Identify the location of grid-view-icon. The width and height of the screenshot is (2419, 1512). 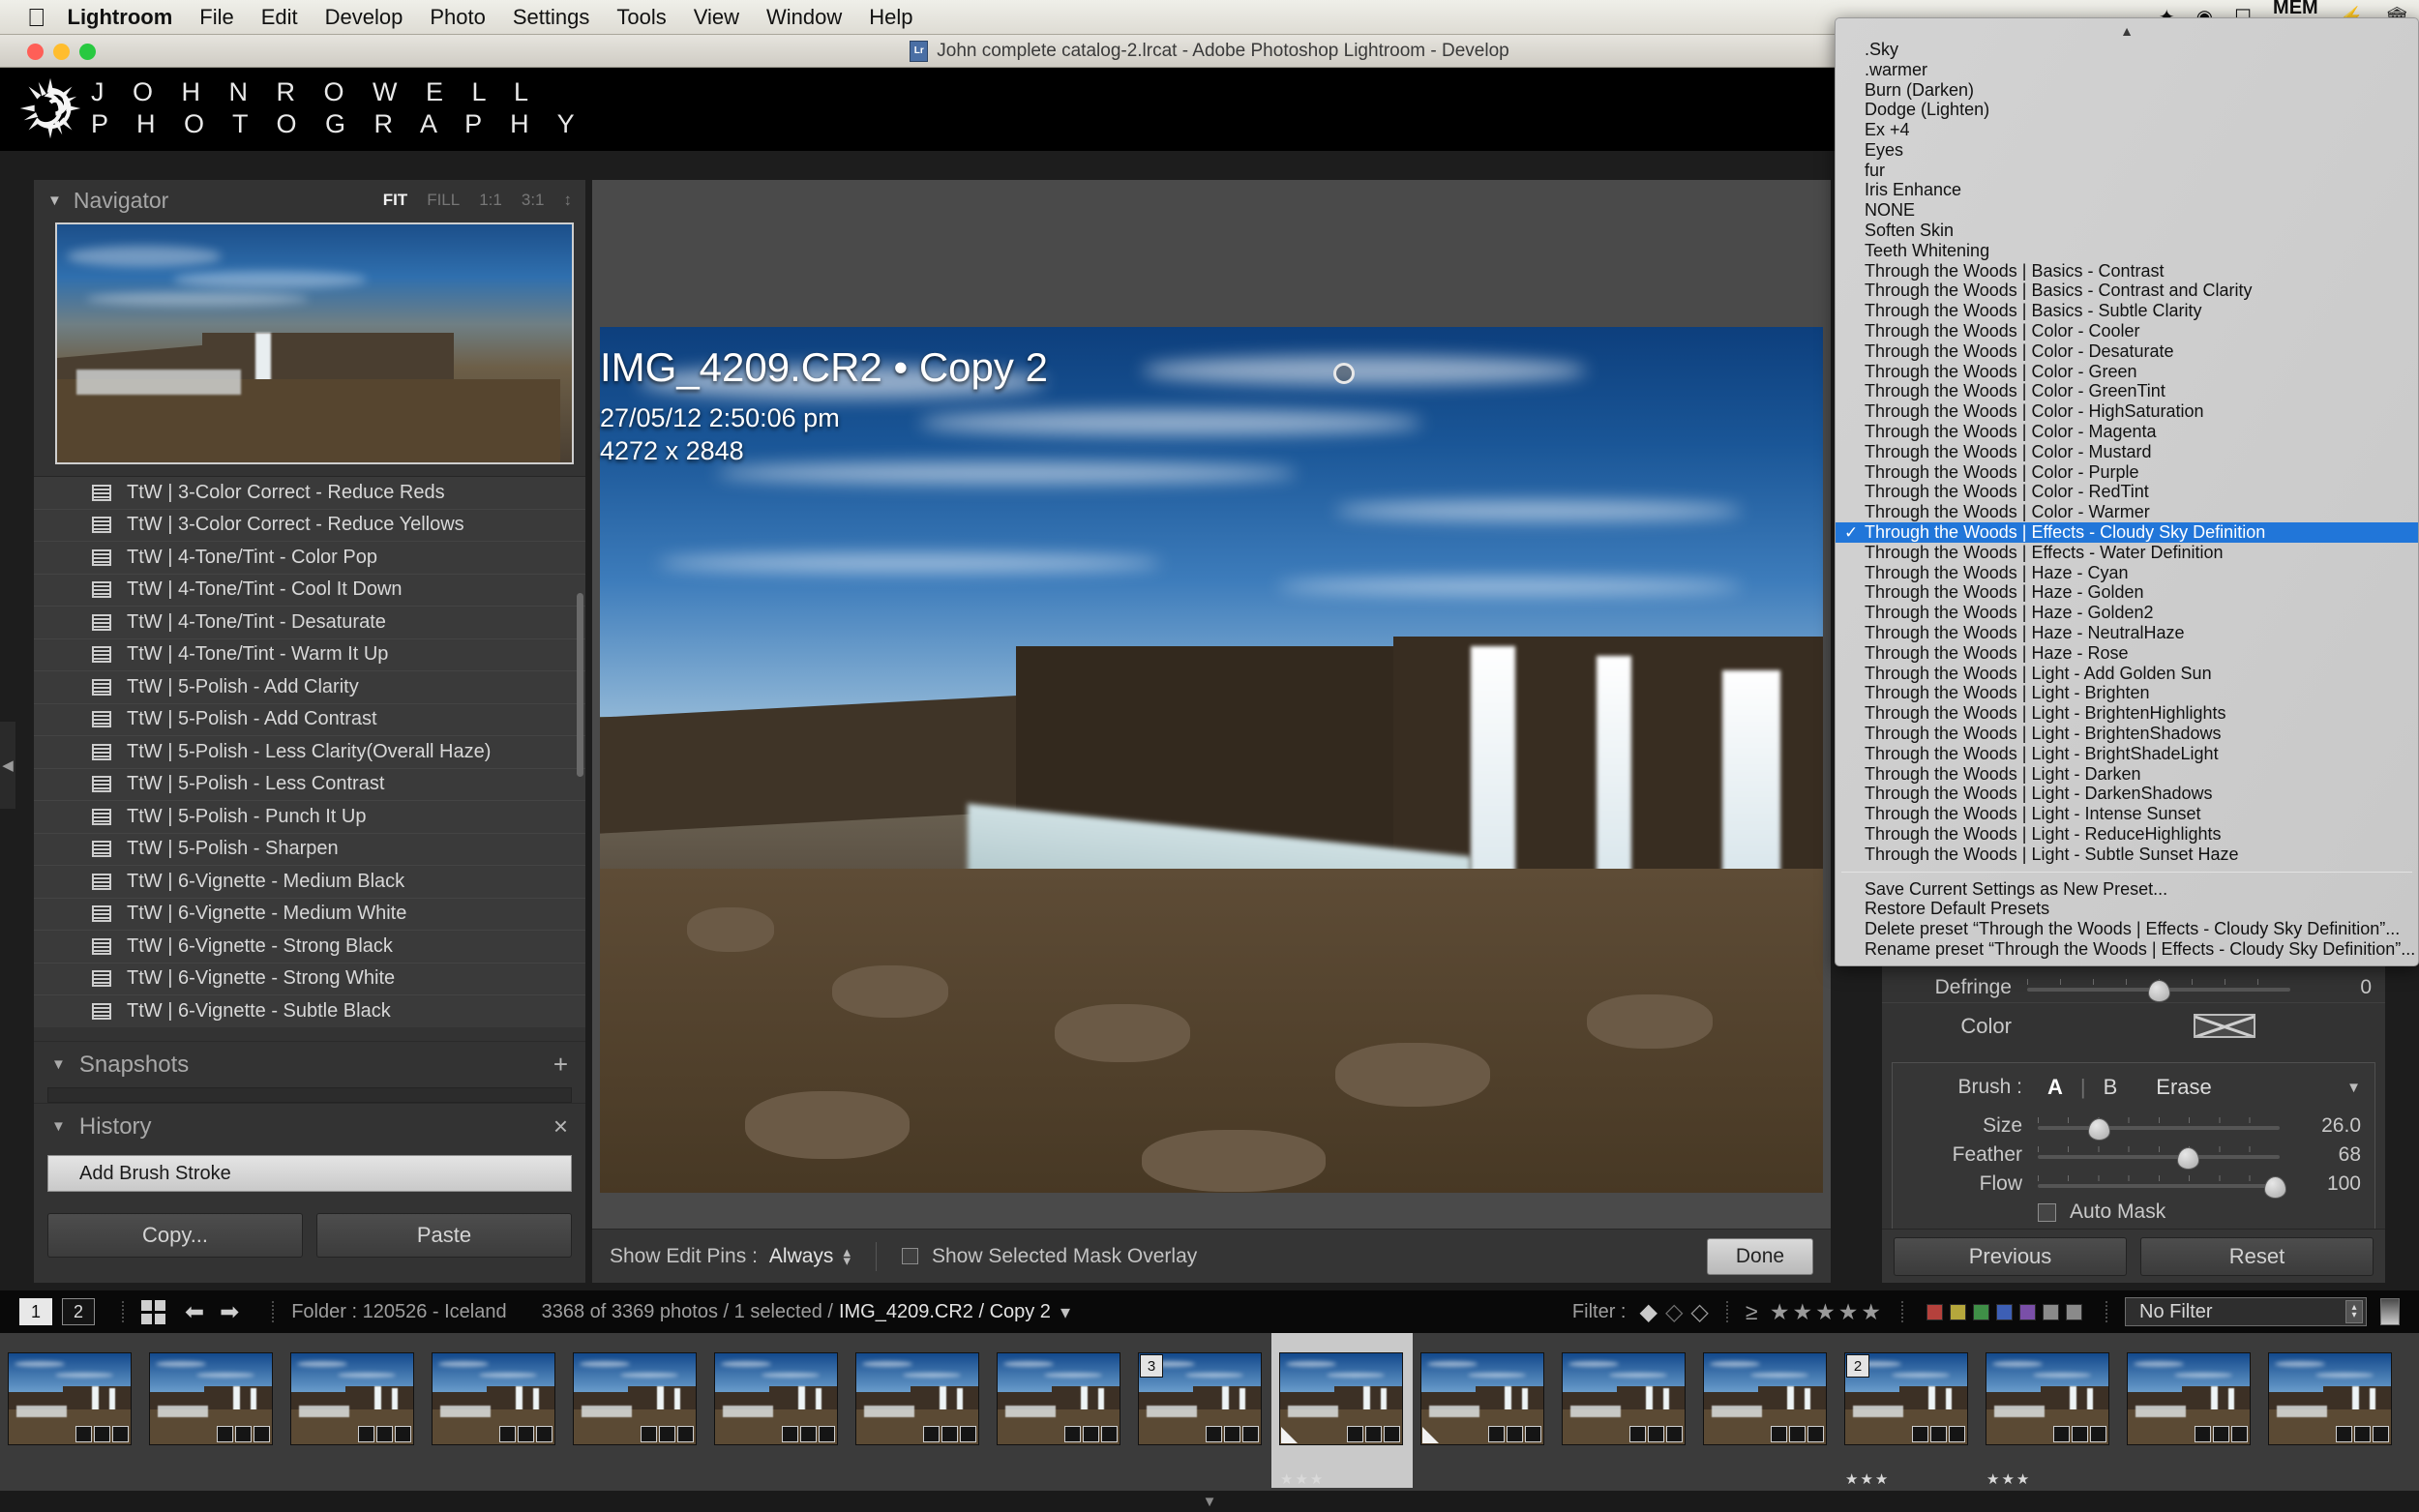
(153, 1312).